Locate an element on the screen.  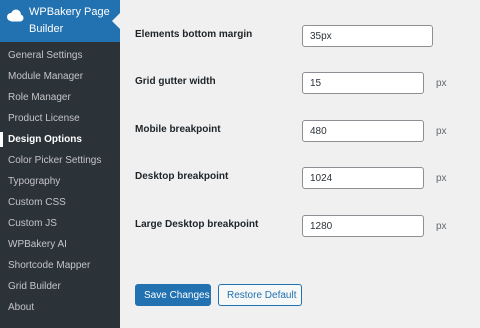
sidebar-item-wpbakery-ai: WPBakery AI is located at coordinates (60, 244).